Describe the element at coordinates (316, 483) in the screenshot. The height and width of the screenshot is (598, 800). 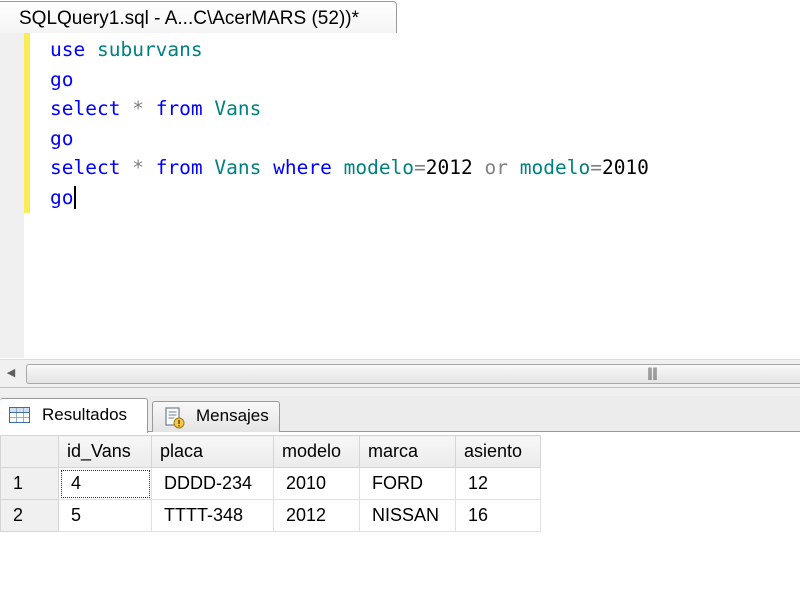
I see `table-cell: 2010` at that location.